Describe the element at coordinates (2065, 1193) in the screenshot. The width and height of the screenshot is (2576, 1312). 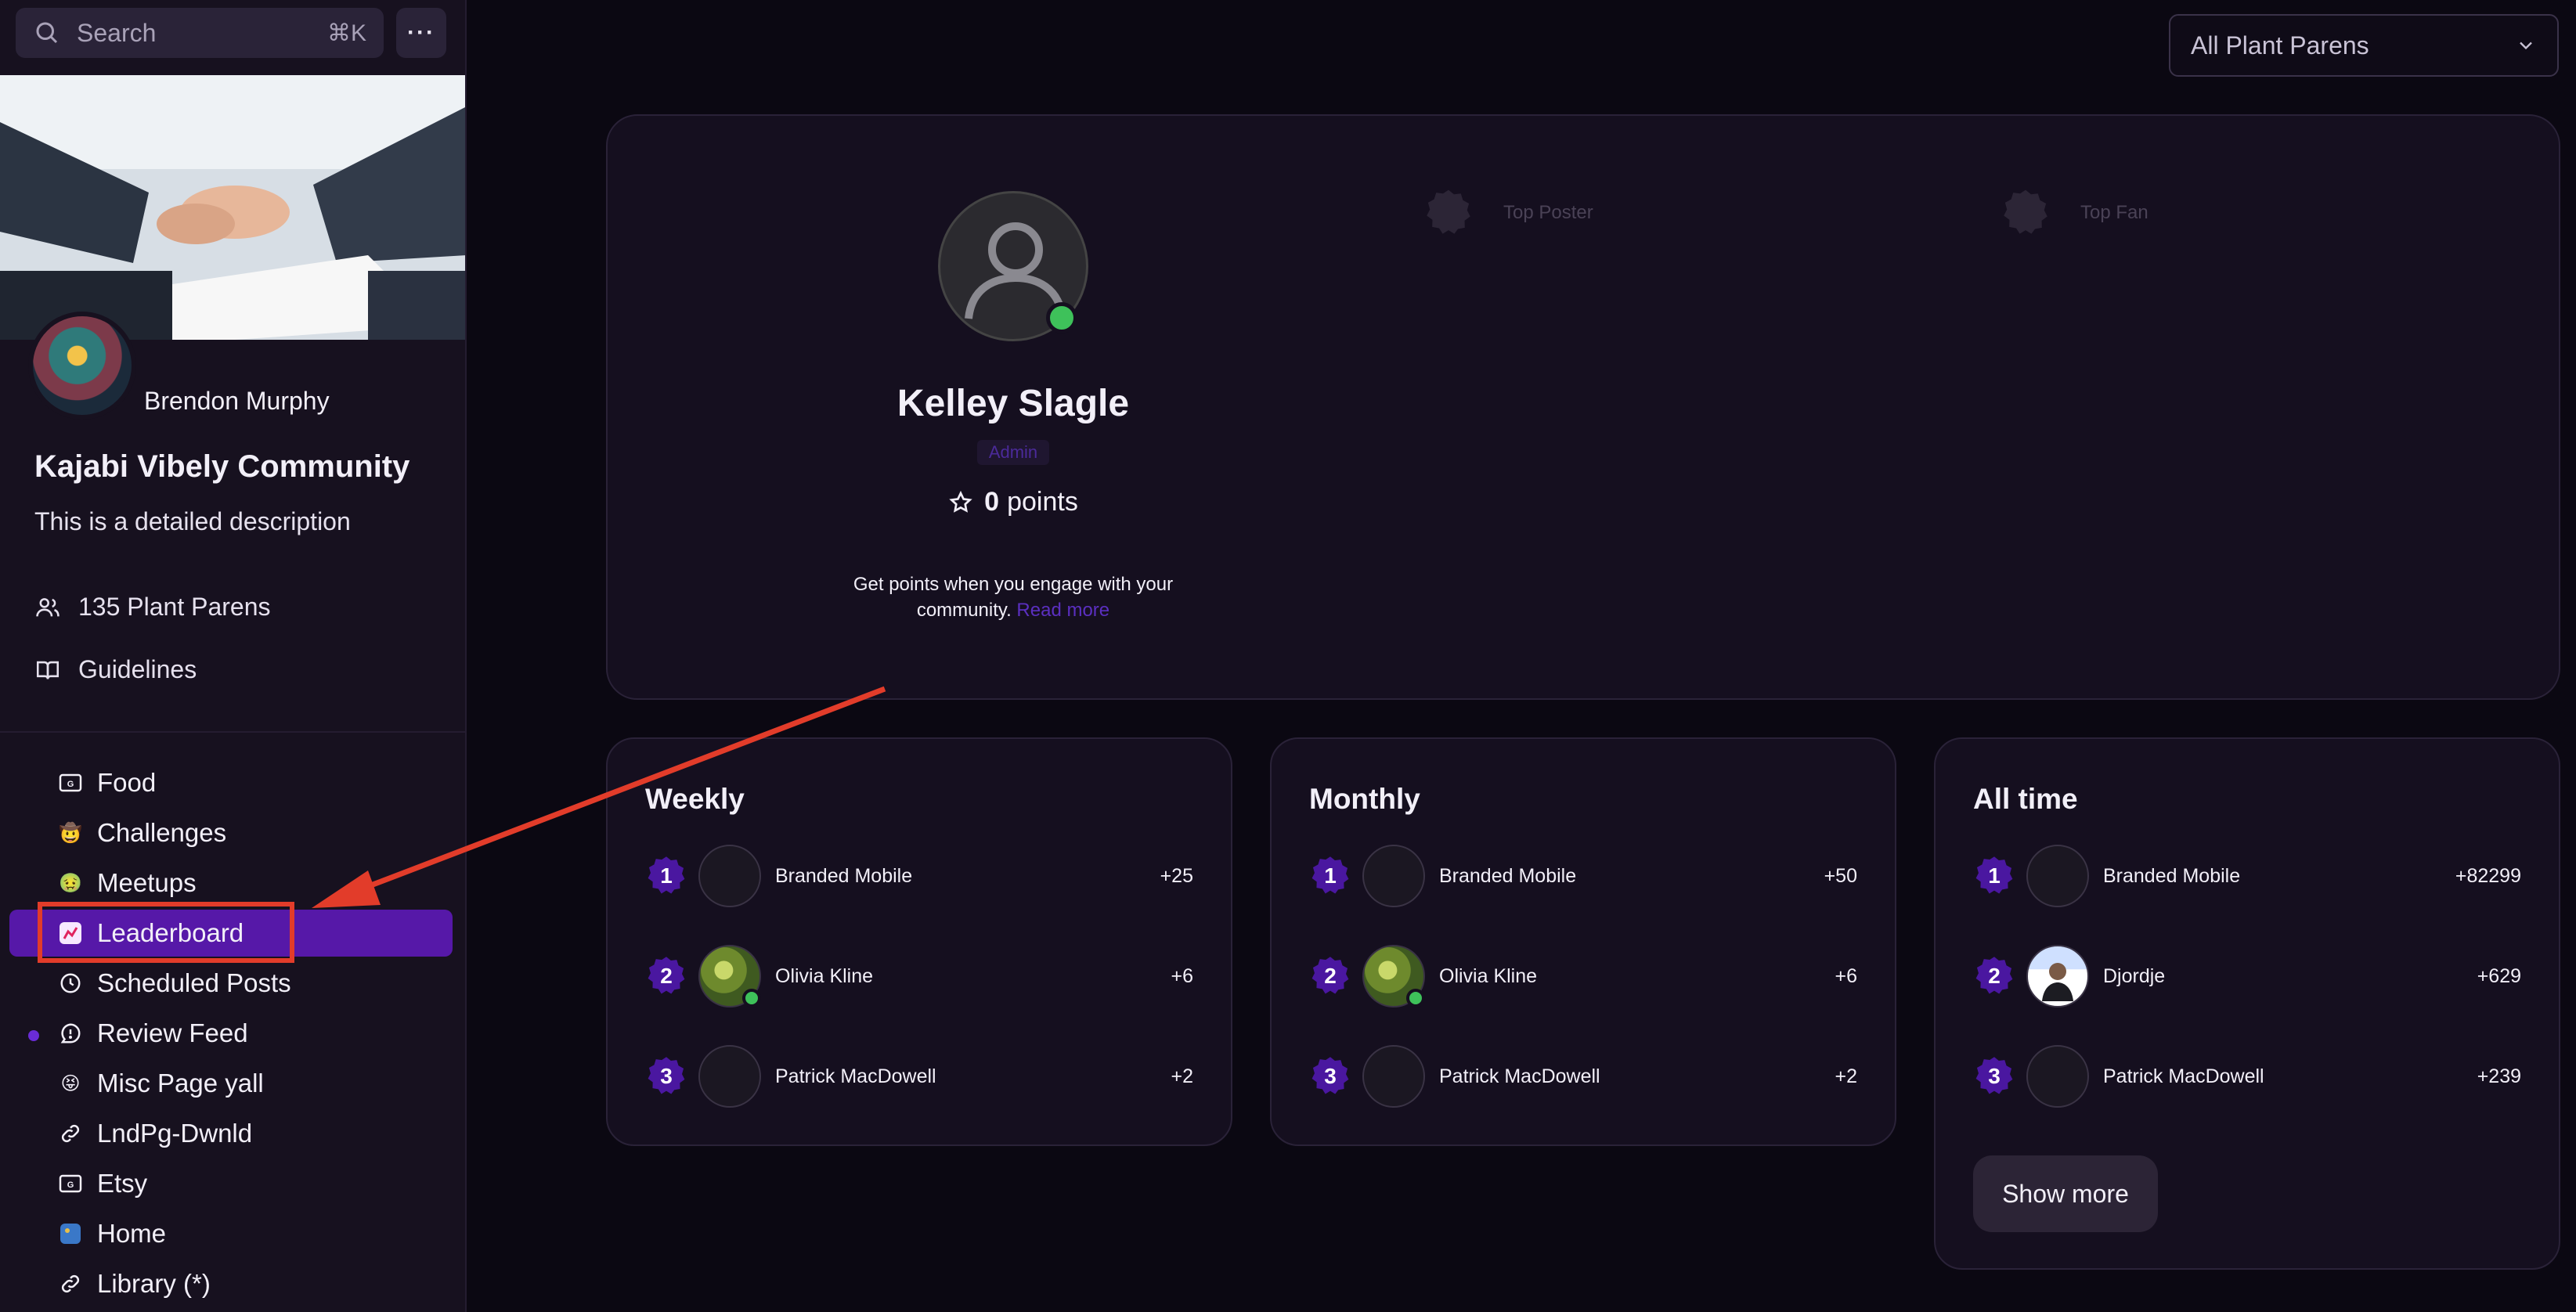
I see `show-more-button: Show more` at that location.